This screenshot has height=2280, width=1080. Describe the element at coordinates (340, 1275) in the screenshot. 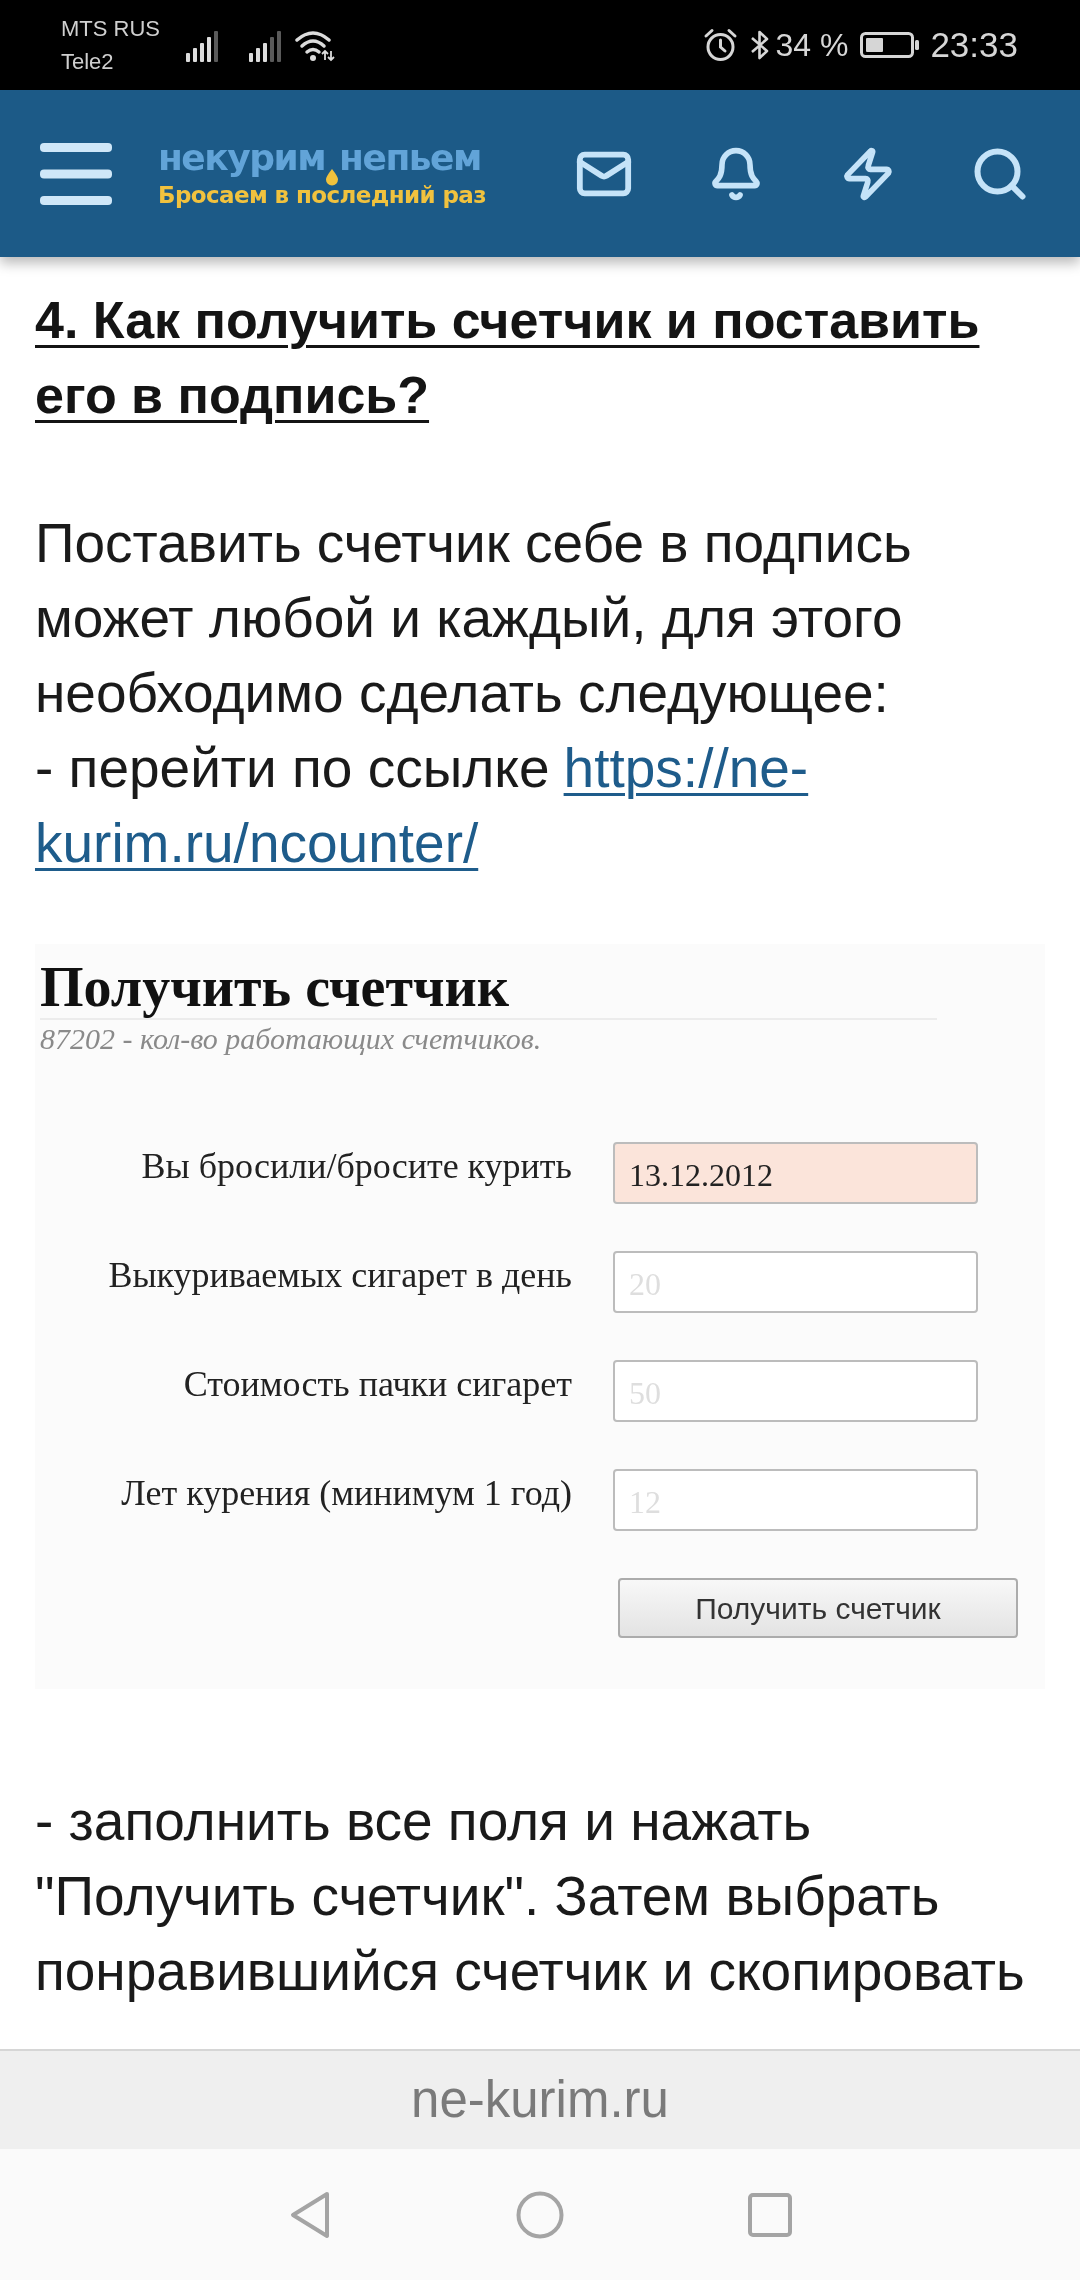

I see `form-label: Выкуриваемых сигарет в день` at that location.